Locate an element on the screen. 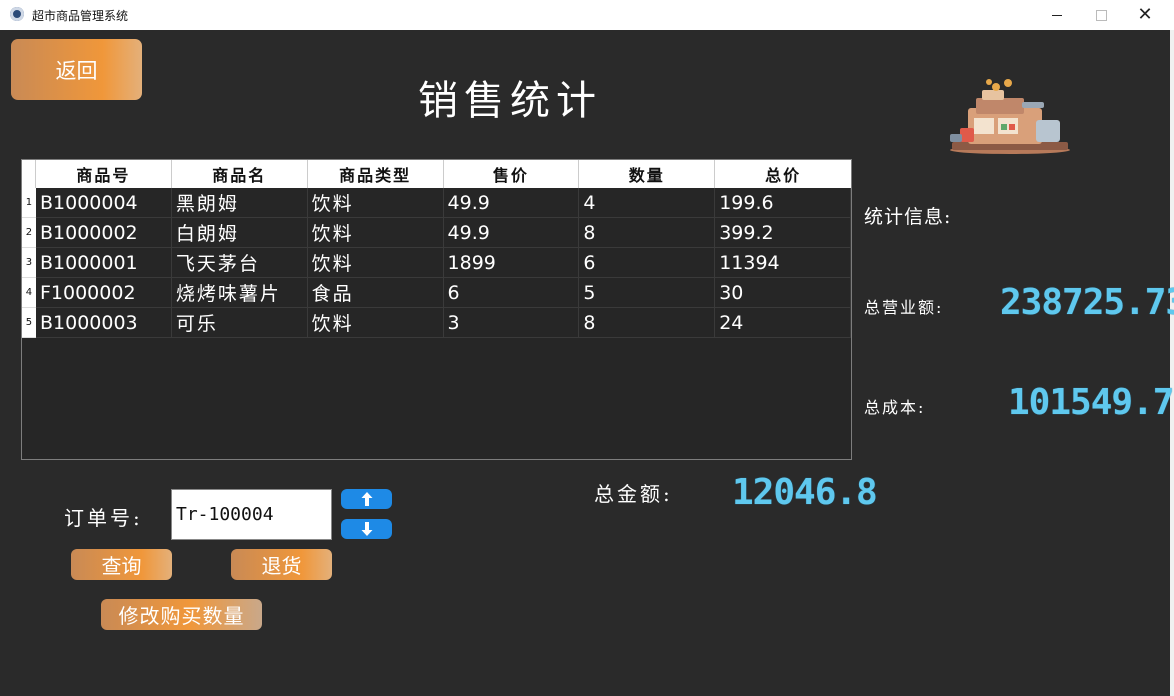  order-down-button is located at coordinates (366, 529).